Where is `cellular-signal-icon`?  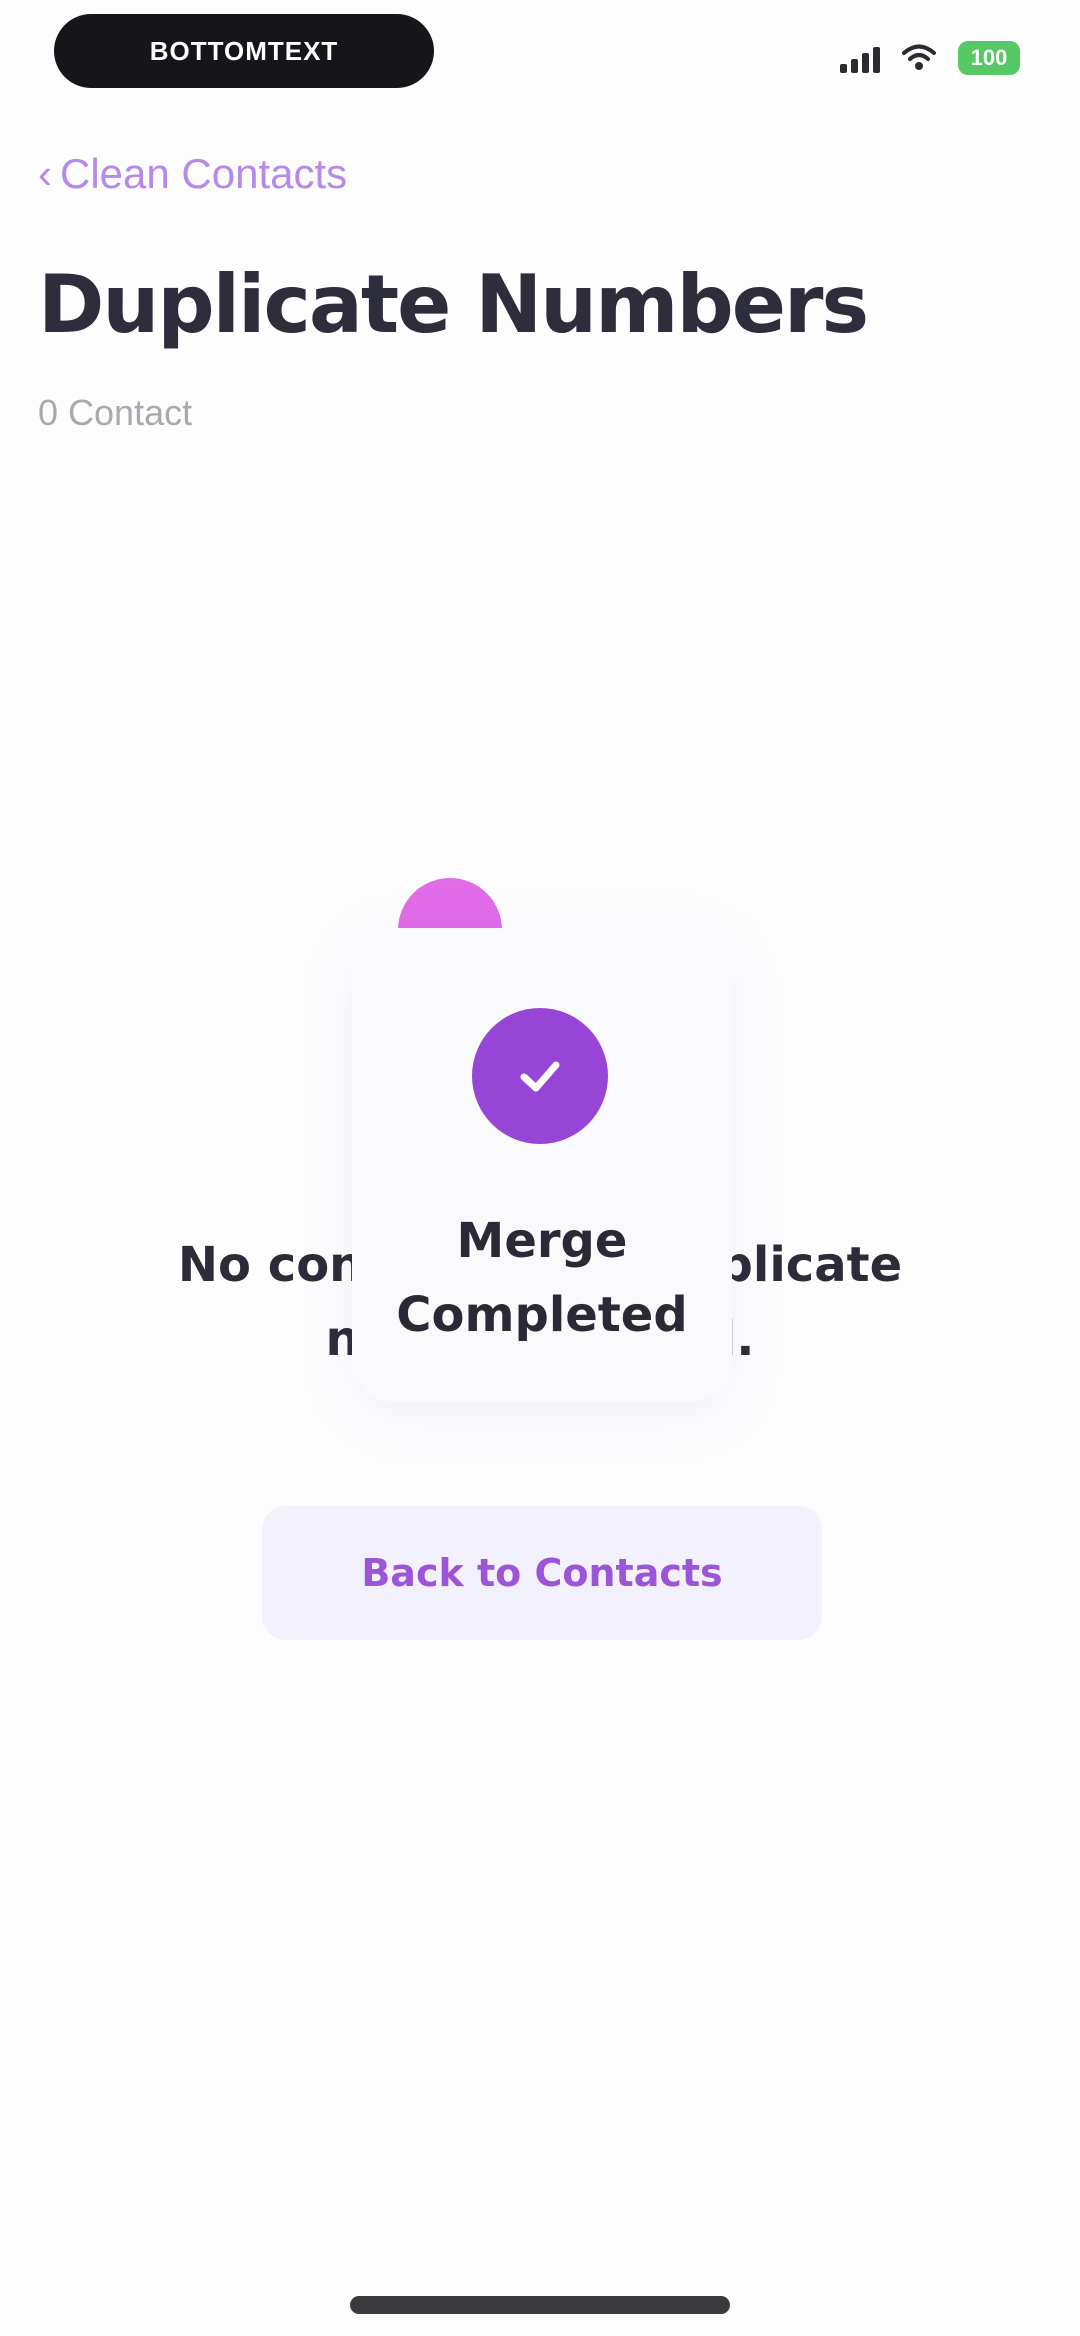
cellular-signal-icon is located at coordinates (860, 58).